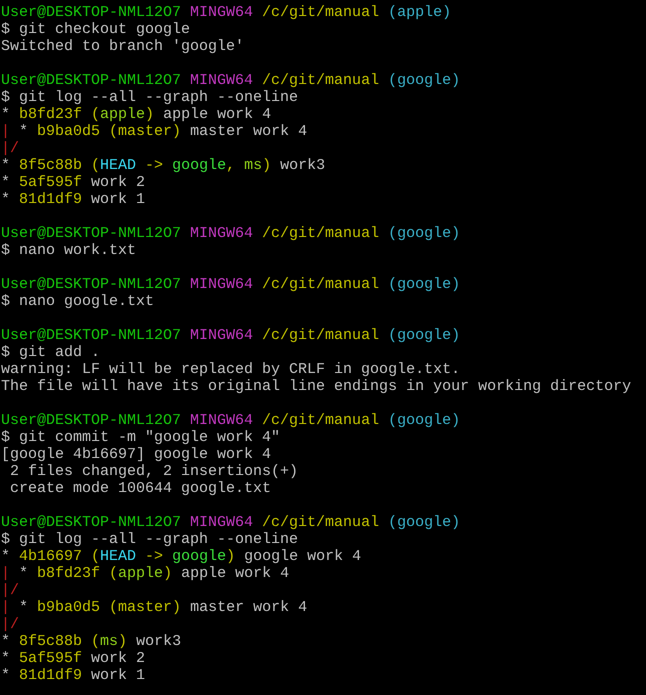  What do you see at coordinates (181, 556) in the screenshot?
I see `terminal-line: * 4b16697 (HEAD -> google) google work 4` at bounding box center [181, 556].